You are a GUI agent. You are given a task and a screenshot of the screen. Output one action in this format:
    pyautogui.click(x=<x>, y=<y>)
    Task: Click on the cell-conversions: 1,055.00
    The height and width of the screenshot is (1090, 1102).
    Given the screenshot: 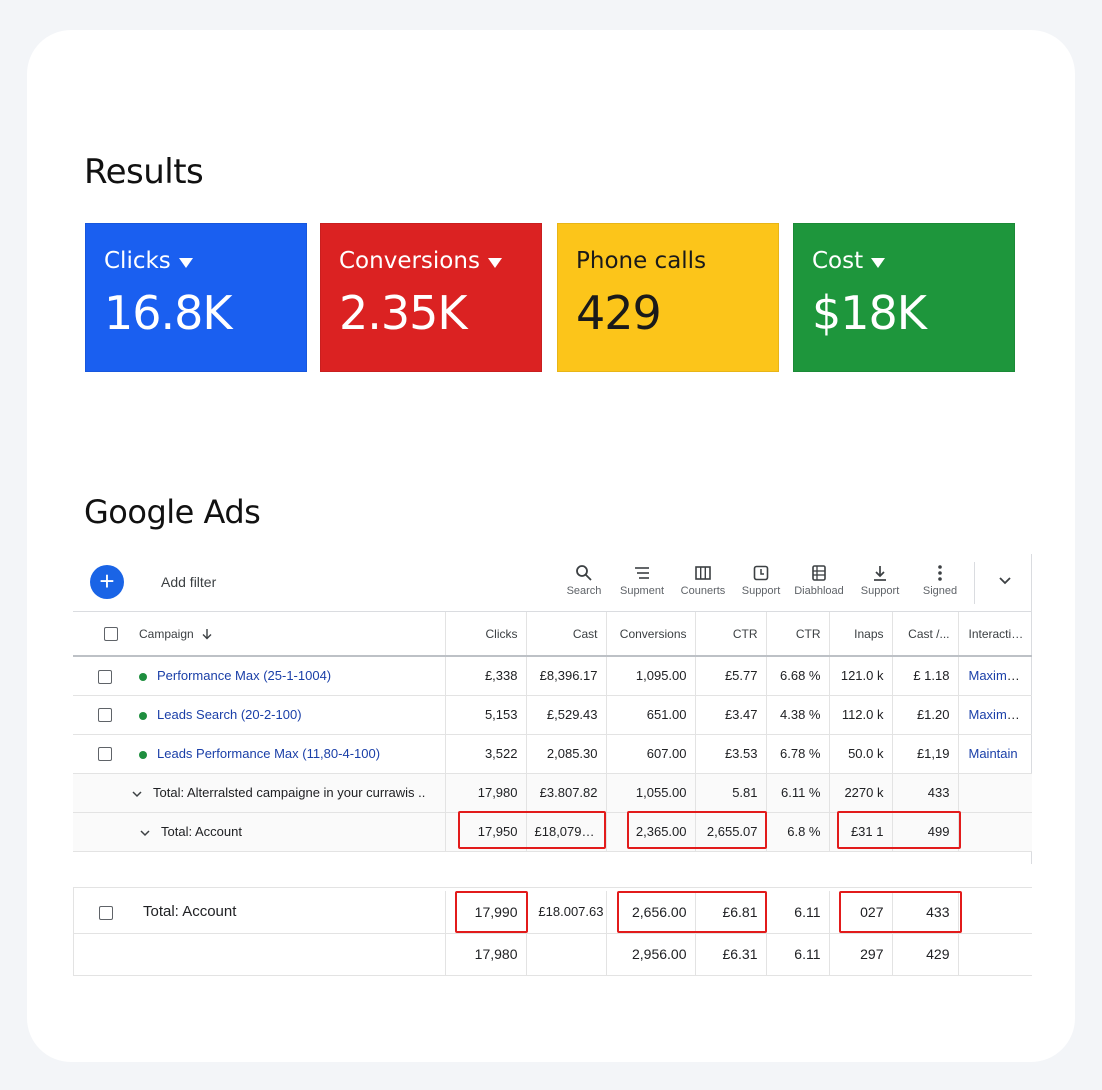 What is the action you would take?
    pyautogui.click(x=651, y=793)
    